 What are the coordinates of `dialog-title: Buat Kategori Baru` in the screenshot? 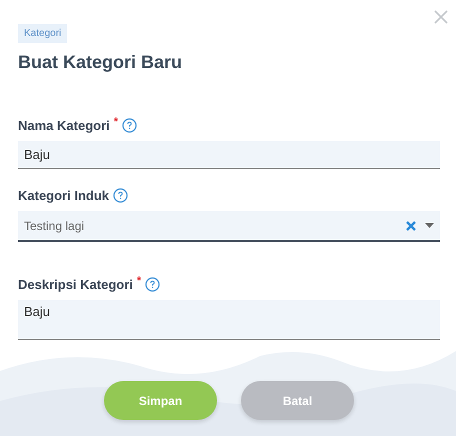 It's located at (101, 62).